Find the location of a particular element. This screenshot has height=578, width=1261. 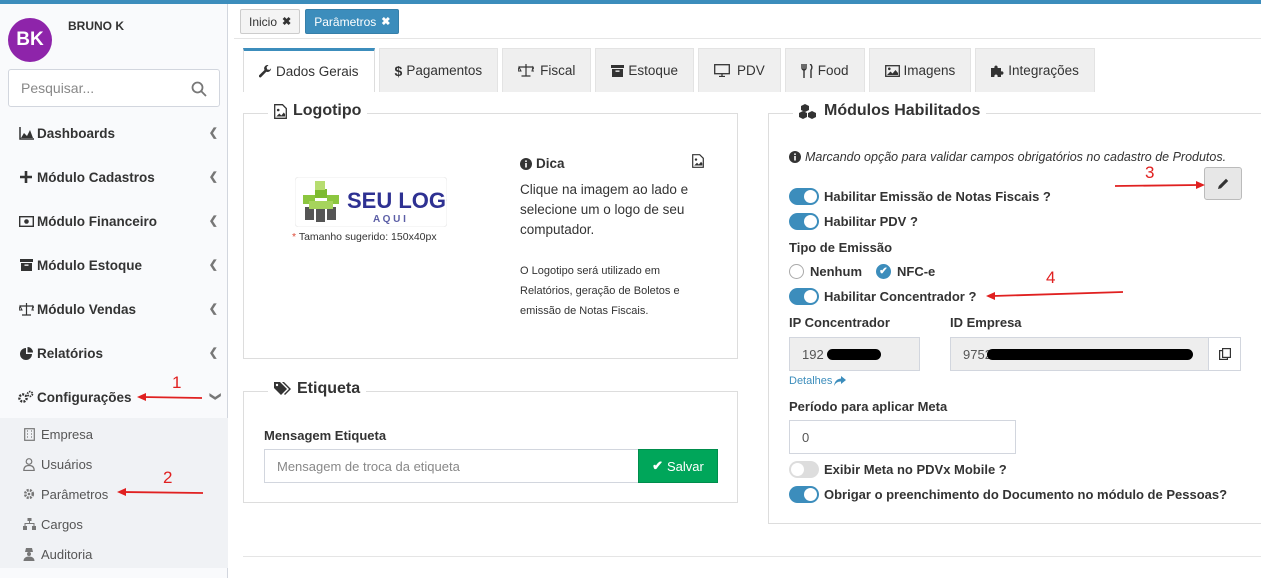

annotation-label-1: 1 is located at coordinates (177, 382).